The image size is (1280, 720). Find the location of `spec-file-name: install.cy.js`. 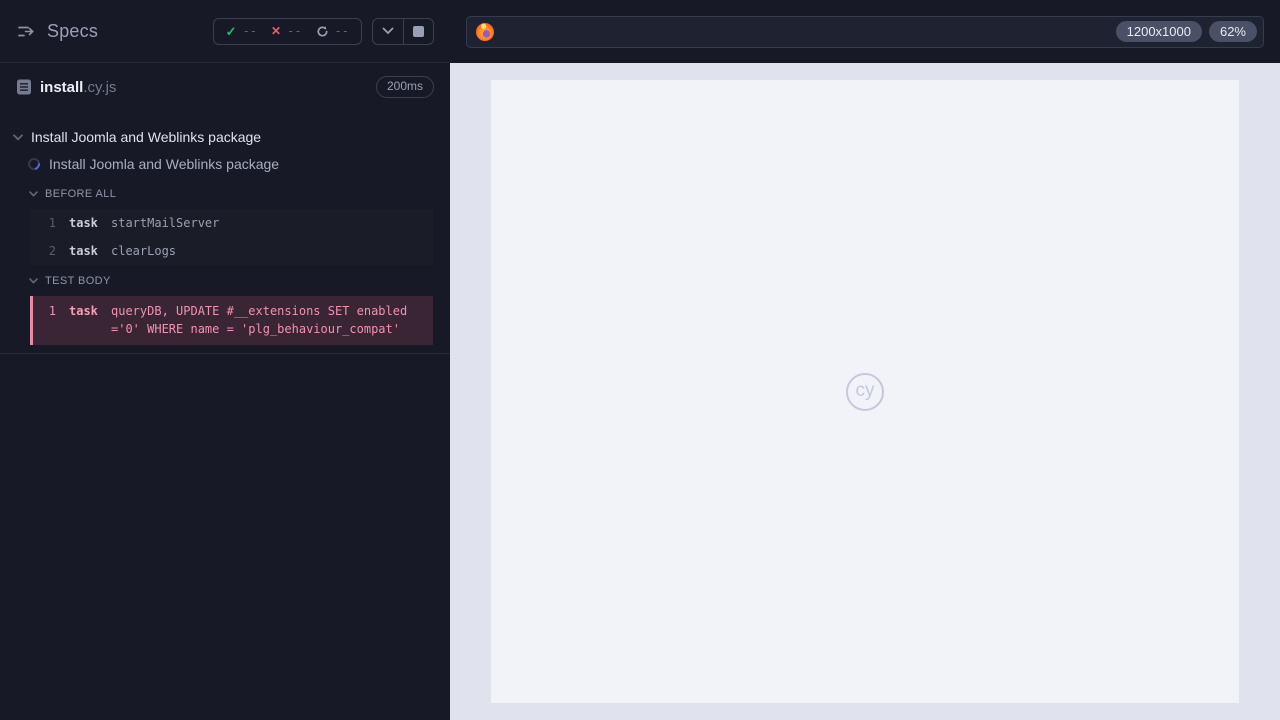

spec-file-name: install.cy.js is located at coordinates (78, 87).